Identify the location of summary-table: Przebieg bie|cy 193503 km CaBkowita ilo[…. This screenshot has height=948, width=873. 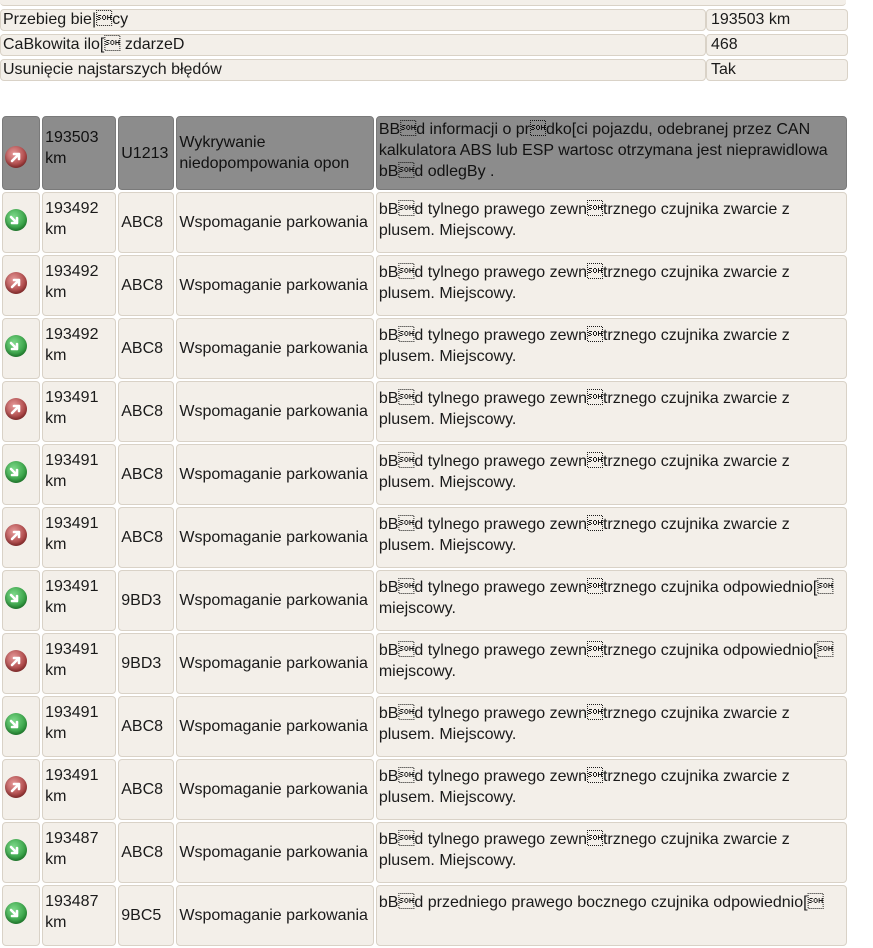
(424, 45).